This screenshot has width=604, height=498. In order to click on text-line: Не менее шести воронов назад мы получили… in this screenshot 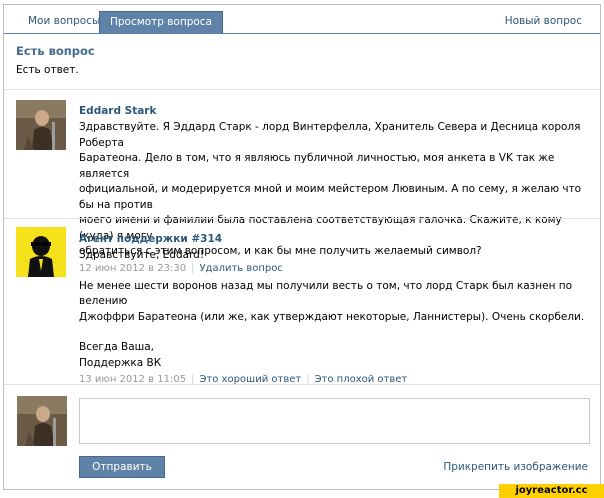, I will do `click(326, 293)`.